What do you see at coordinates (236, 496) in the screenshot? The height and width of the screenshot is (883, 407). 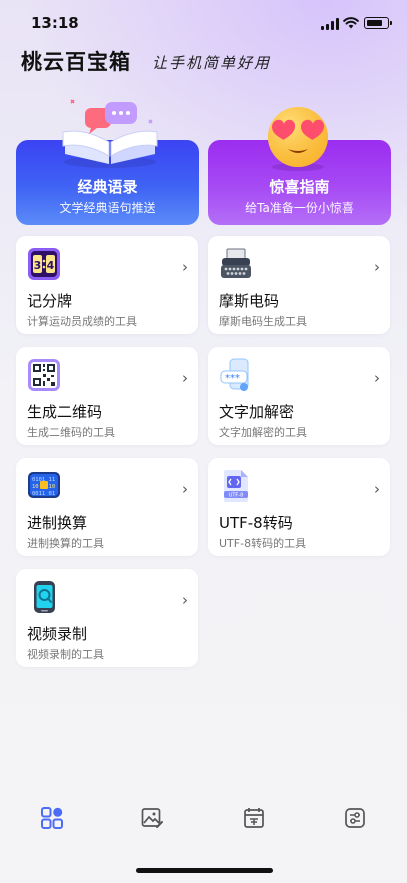 I see `svg-text: UTF-8` at bounding box center [236, 496].